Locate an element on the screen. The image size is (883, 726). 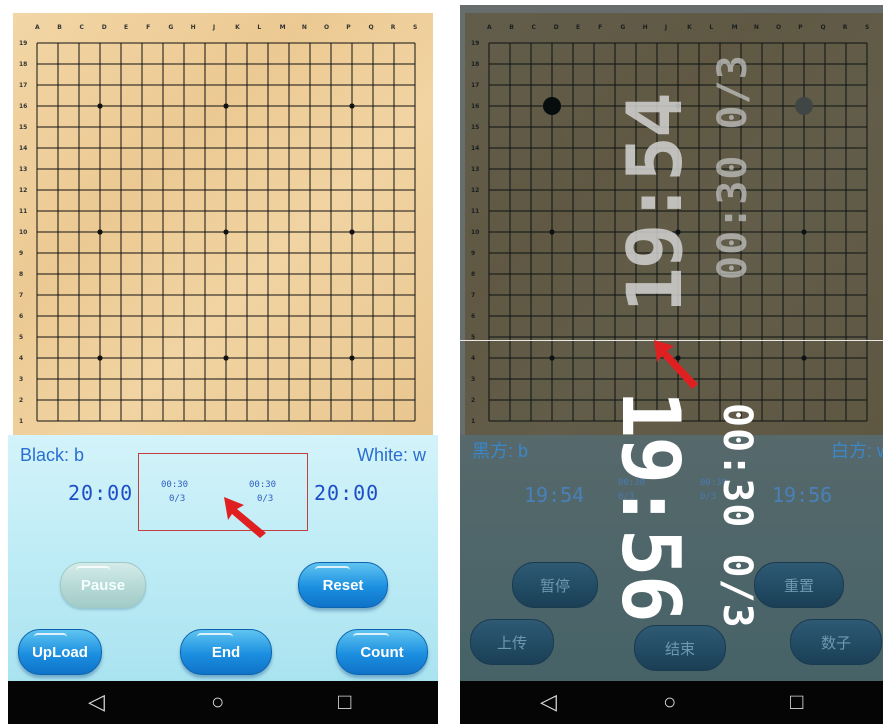
row-label: 10 is located at coordinates (23, 232).